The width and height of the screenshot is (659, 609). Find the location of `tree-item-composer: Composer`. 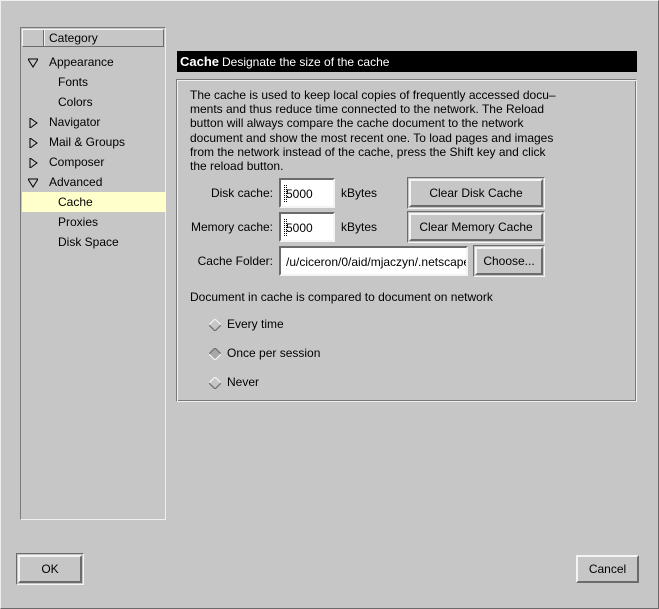

tree-item-composer: Composer is located at coordinates (94, 162).